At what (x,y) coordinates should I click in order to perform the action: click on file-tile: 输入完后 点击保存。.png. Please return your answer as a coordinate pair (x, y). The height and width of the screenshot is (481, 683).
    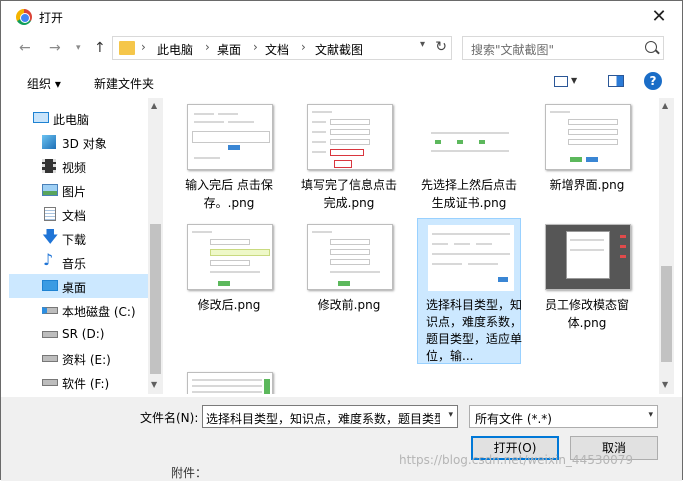
    Looking at the image, I should click on (229, 157).